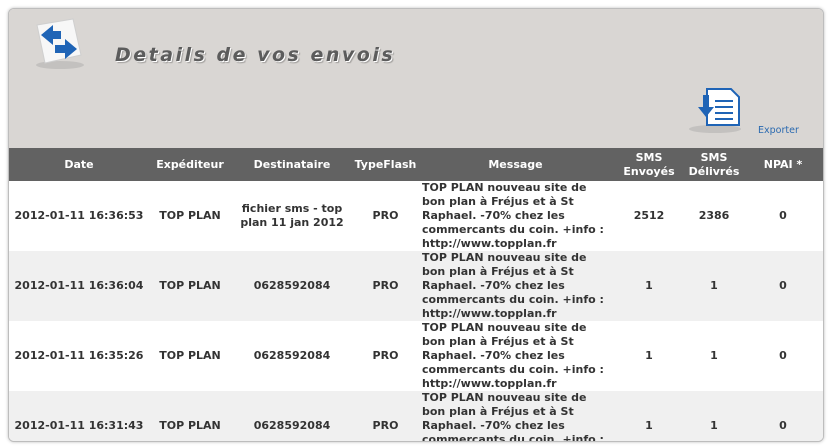 The height and width of the screenshot is (448, 830). What do you see at coordinates (783, 164) in the screenshot?
I see `col-npai: NPAI *` at bounding box center [783, 164].